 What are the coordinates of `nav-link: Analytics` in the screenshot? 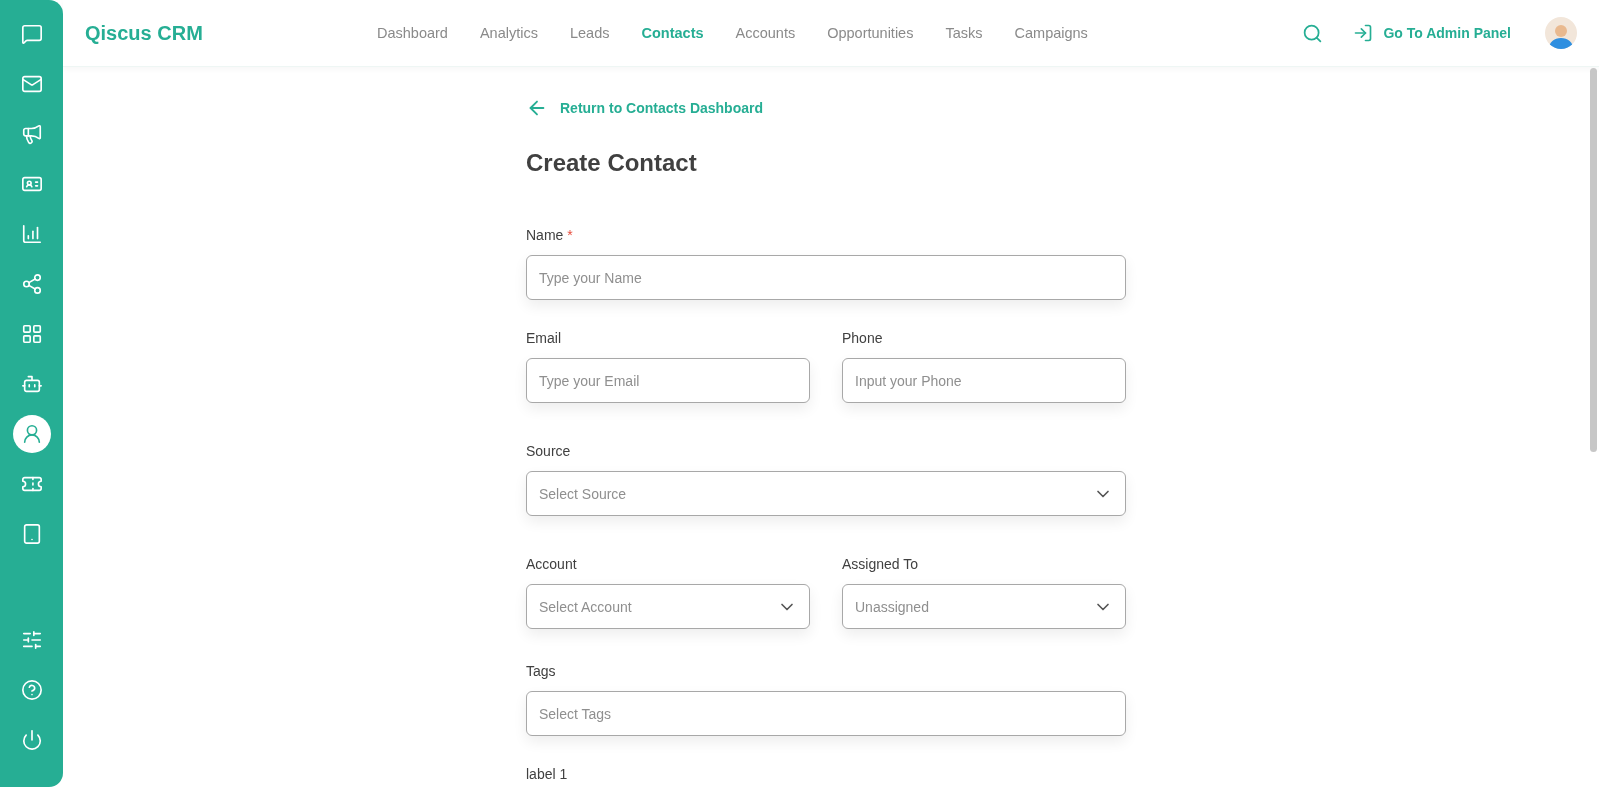 It's located at (508, 33).